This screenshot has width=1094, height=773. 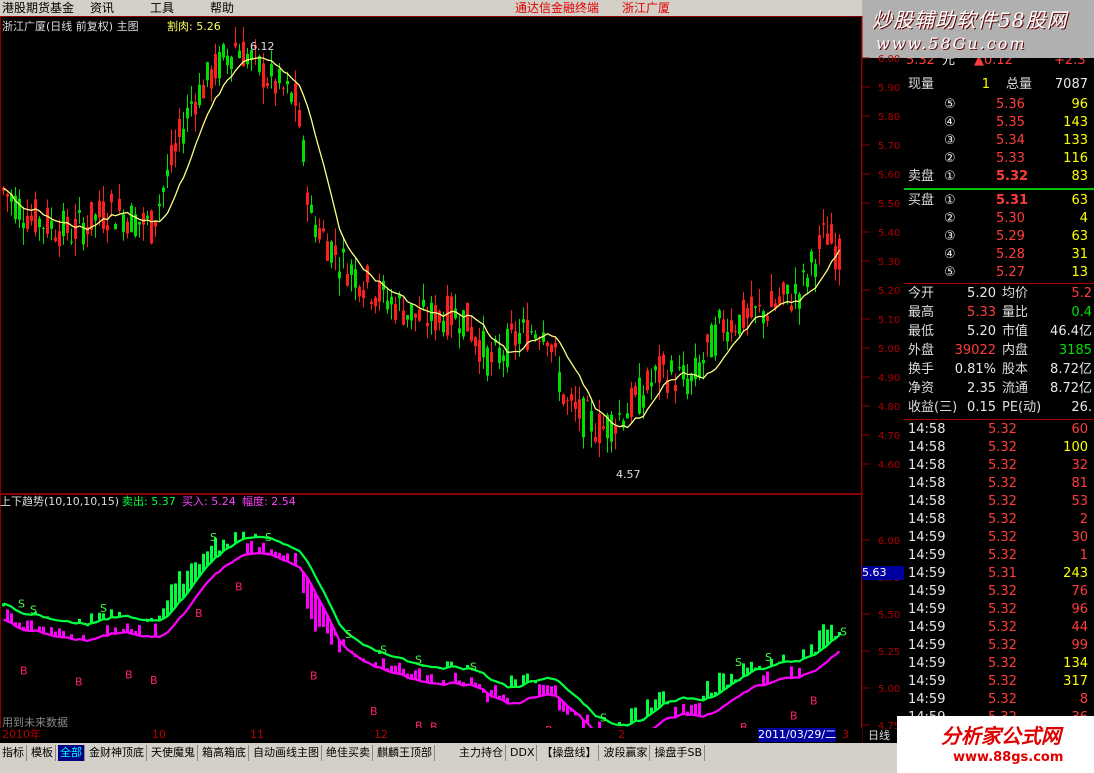 I want to click on buy-level-row: ③ 5.29 63, so click(x=999, y=237).